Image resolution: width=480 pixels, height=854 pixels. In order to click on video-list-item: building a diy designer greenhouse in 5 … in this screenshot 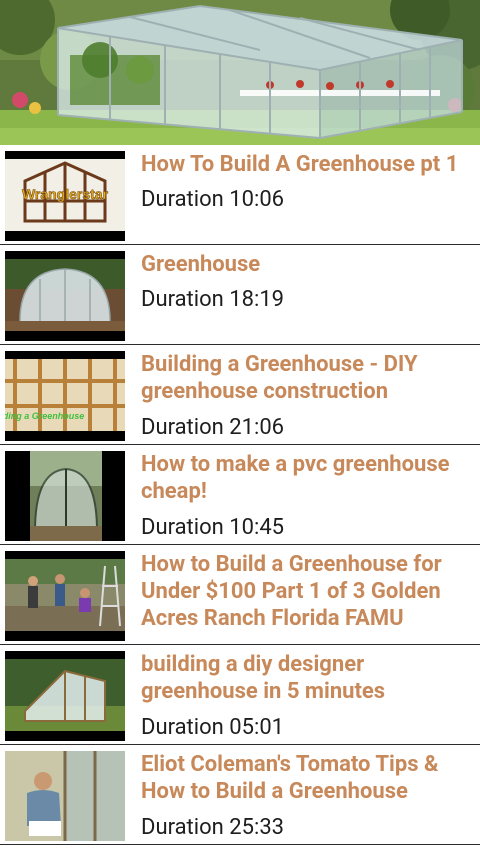, I will do `click(240, 695)`.